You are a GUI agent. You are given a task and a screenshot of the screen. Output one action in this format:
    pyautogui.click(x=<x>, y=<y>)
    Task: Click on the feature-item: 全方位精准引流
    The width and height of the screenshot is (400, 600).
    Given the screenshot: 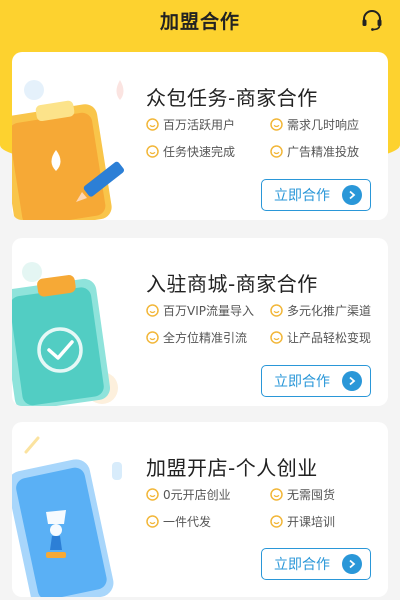 What is the action you would take?
    pyautogui.click(x=208, y=337)
    